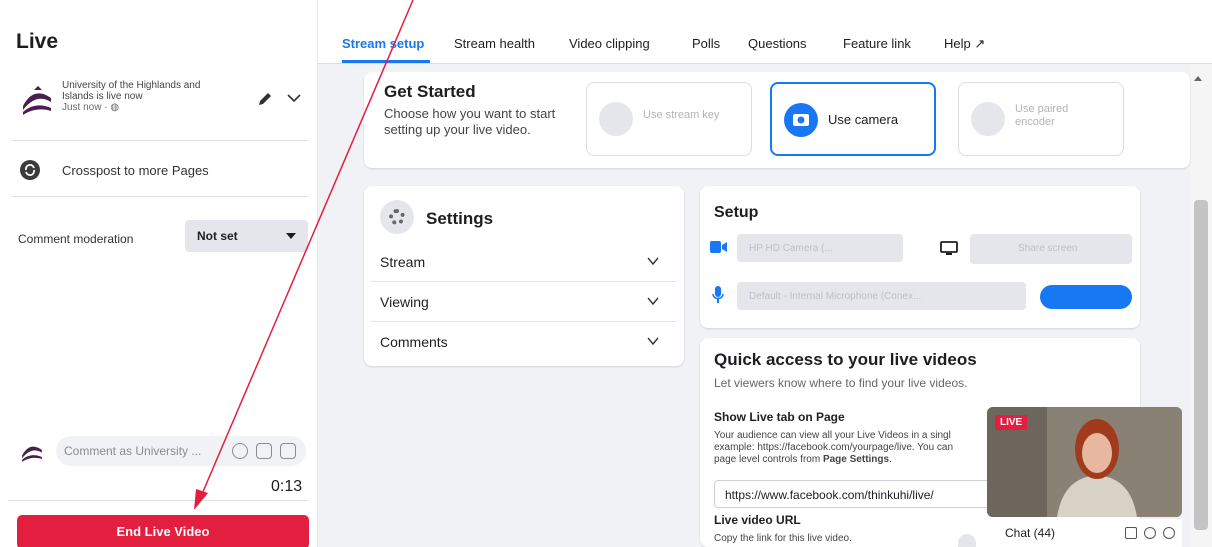 The image size is (1212, 547). What do you see at coordinates (964, 44) in the screenshot?
I see `tab-help: Help ↗` at bounding box center [964, 44].